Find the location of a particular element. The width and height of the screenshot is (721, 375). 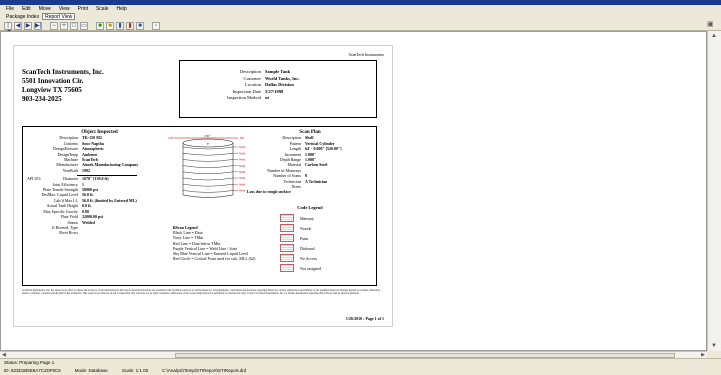

code-legend-row: Manway is located at coordinates (310, 218).